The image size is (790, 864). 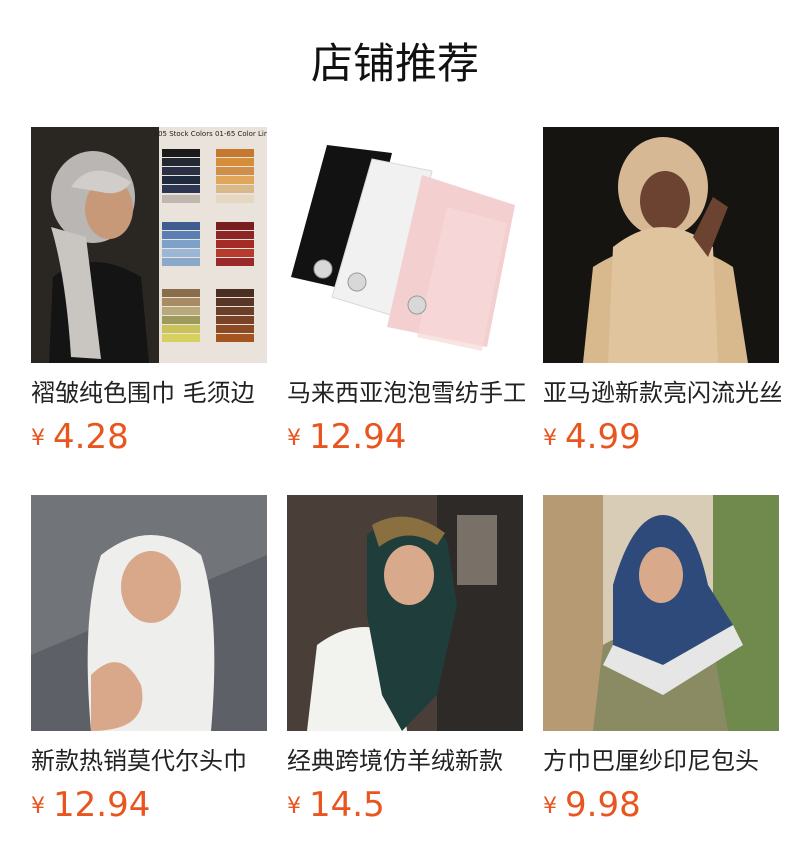 I want to click on product-price: ¥14.5, so click(x=336, y=805).